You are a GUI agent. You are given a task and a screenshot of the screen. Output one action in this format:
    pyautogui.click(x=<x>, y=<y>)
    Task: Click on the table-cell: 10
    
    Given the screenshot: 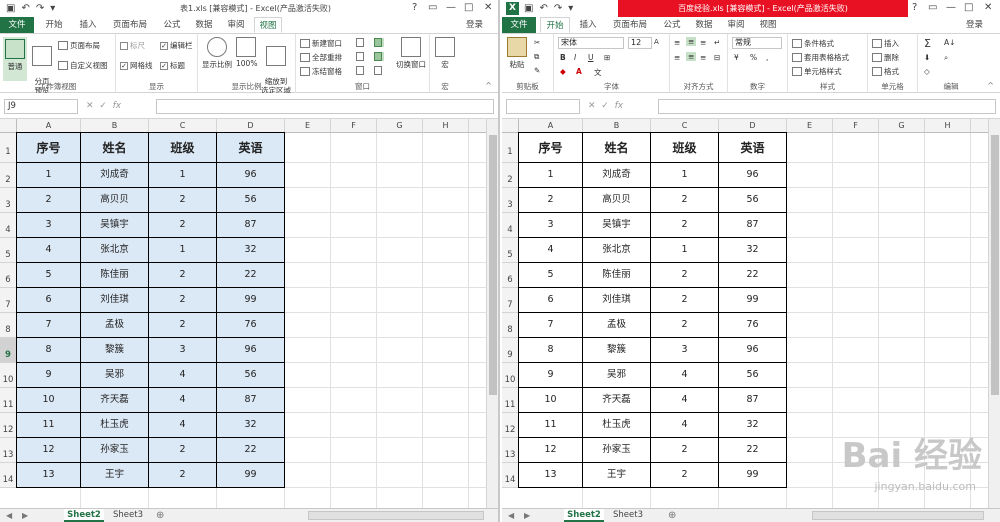 What is the action you would take?
    pyautogui.click(x=48, y=400)
    